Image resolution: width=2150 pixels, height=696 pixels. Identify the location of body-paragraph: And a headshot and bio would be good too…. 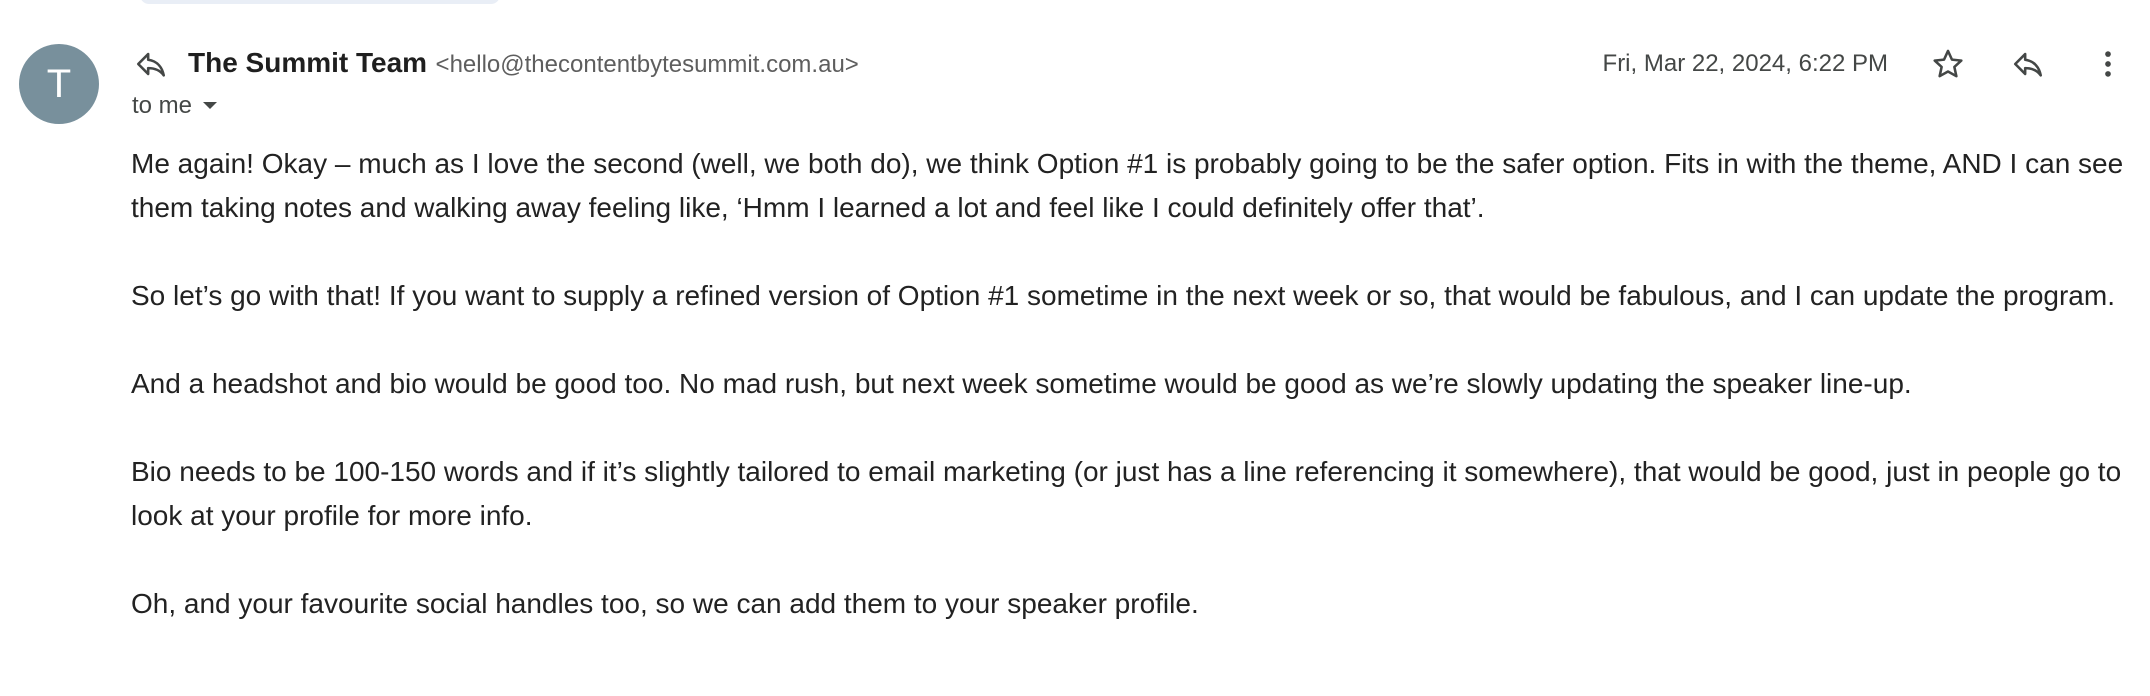
(1021, 383).